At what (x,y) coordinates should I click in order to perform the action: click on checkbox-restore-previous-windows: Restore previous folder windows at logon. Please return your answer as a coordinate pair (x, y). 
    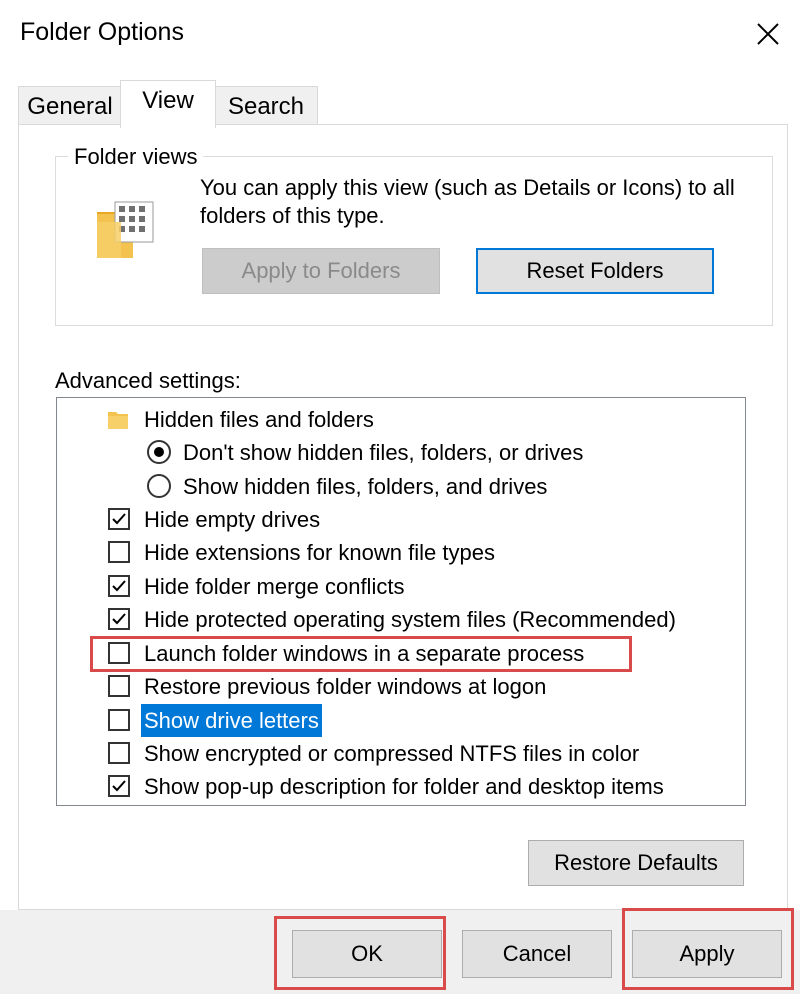
    Looking at the image, I should click on (401, 686).